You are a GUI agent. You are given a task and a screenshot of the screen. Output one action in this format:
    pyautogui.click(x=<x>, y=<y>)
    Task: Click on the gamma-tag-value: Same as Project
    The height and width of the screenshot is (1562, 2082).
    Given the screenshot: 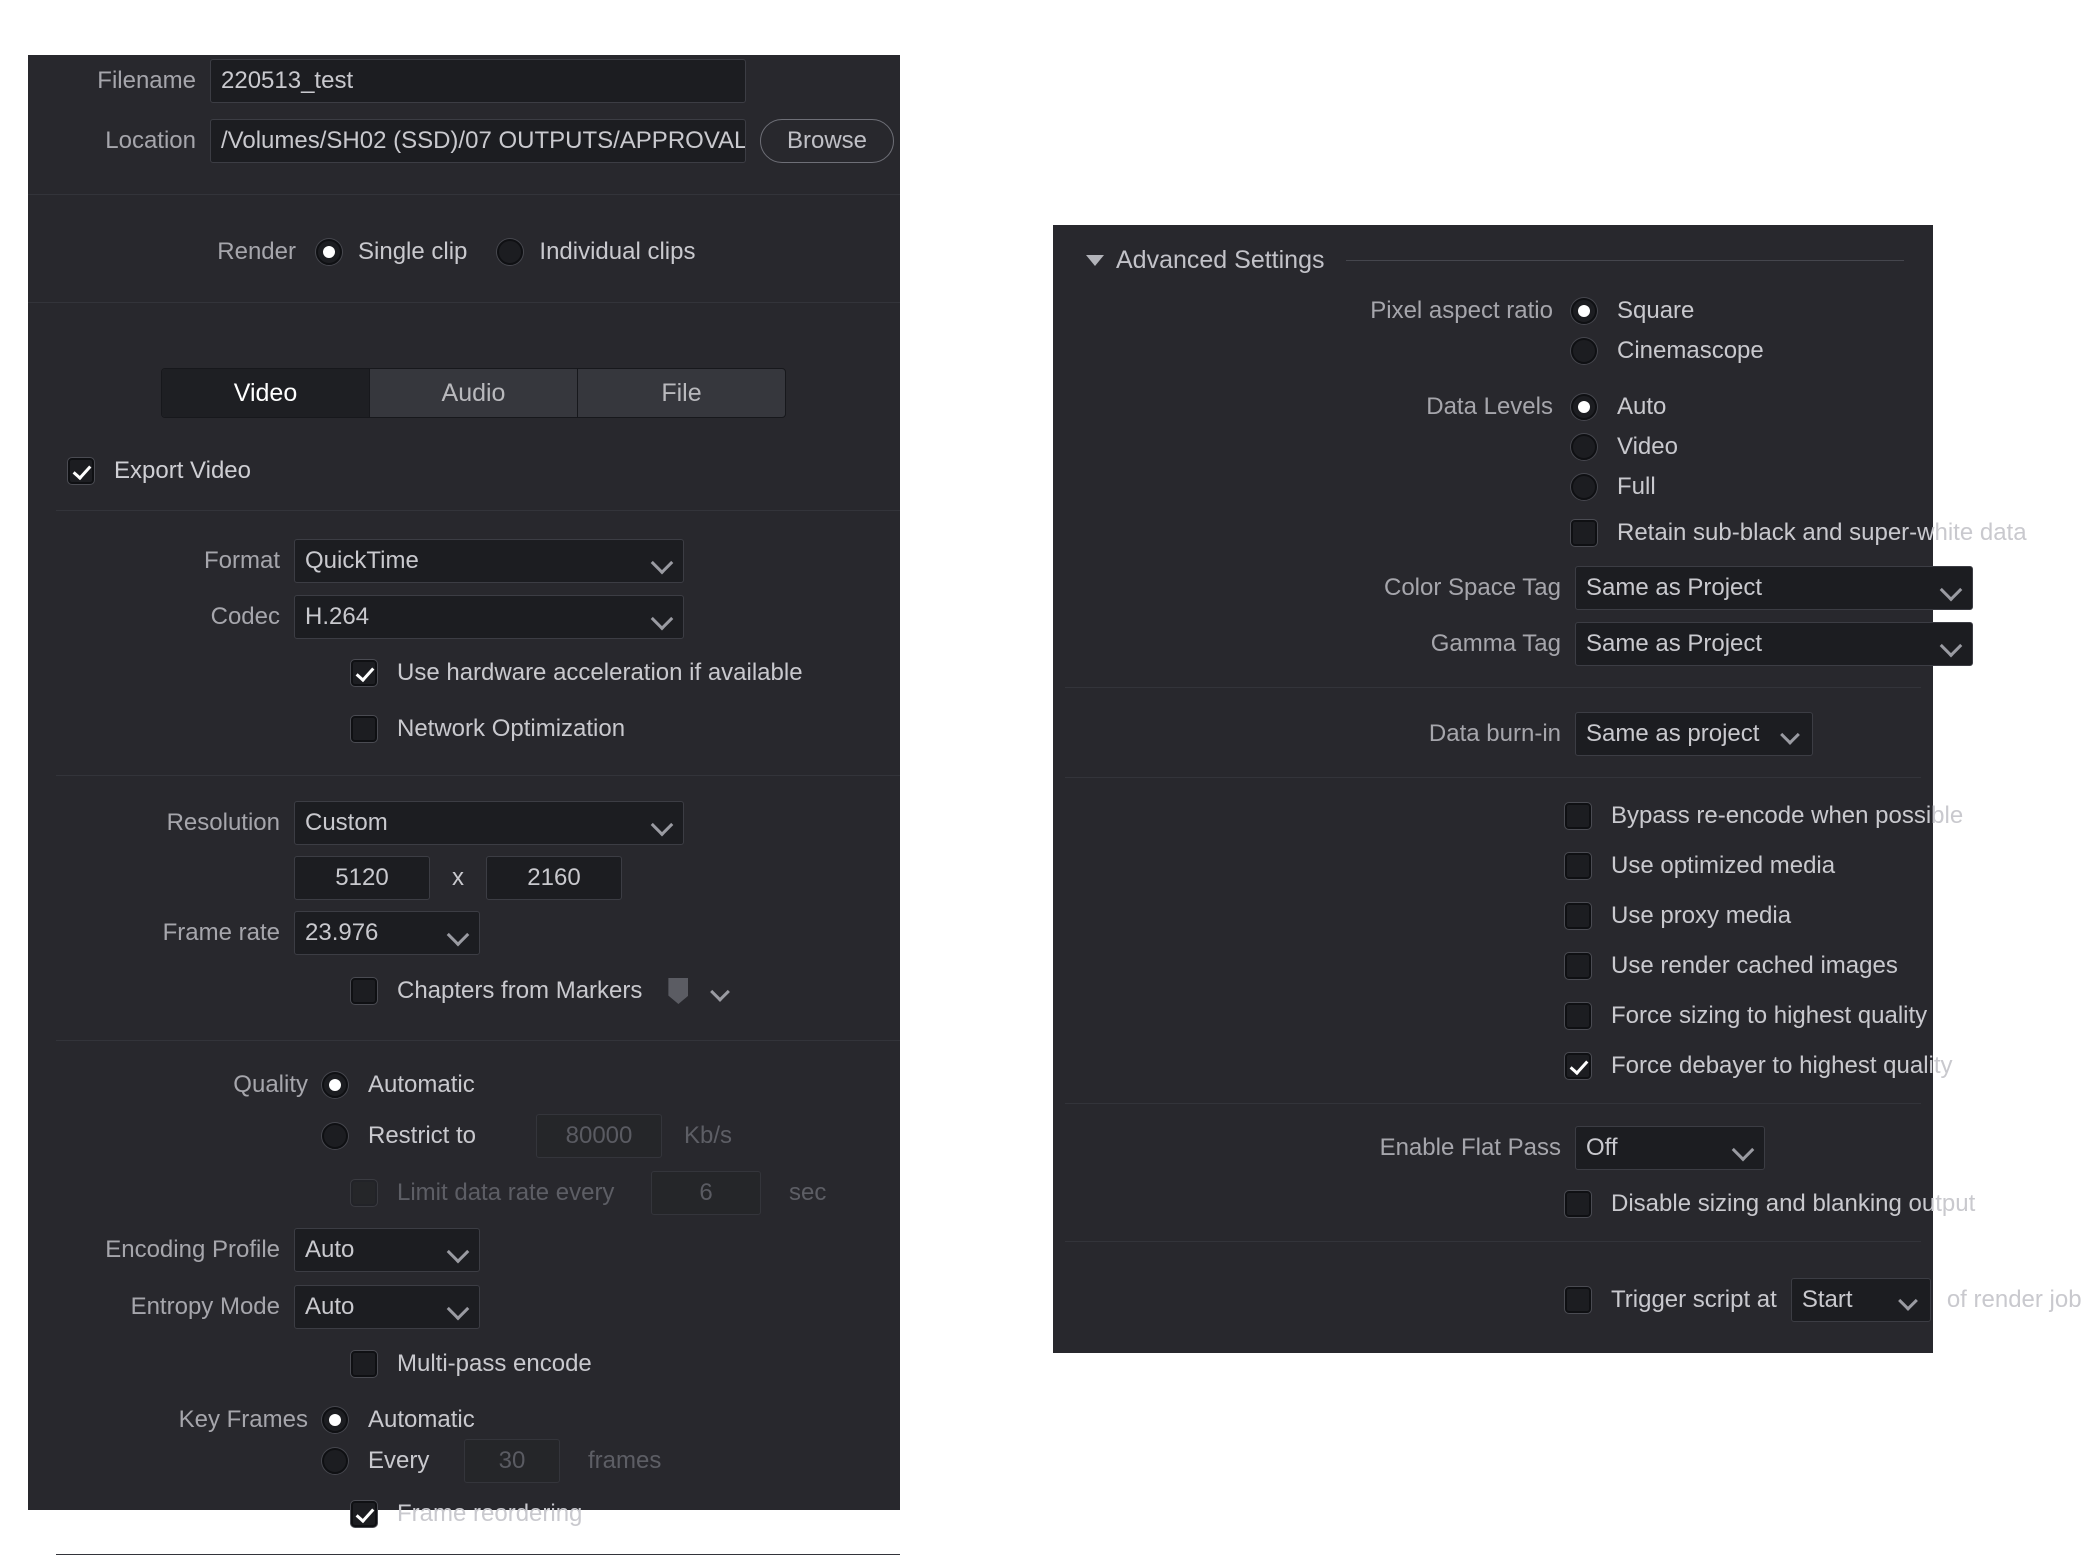 What is the action you would take?
    pyautogui.click(x=1674, y=643)
    